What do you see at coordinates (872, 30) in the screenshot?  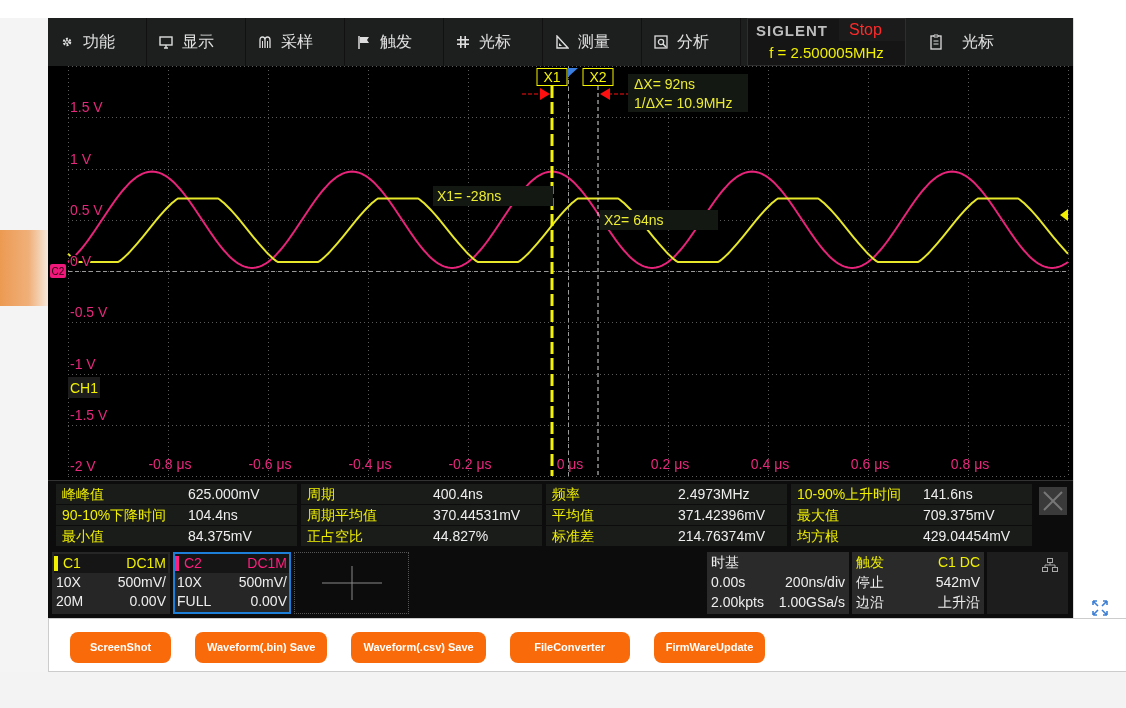 I see `run-status: Stop` at bounding box center [872, 30].